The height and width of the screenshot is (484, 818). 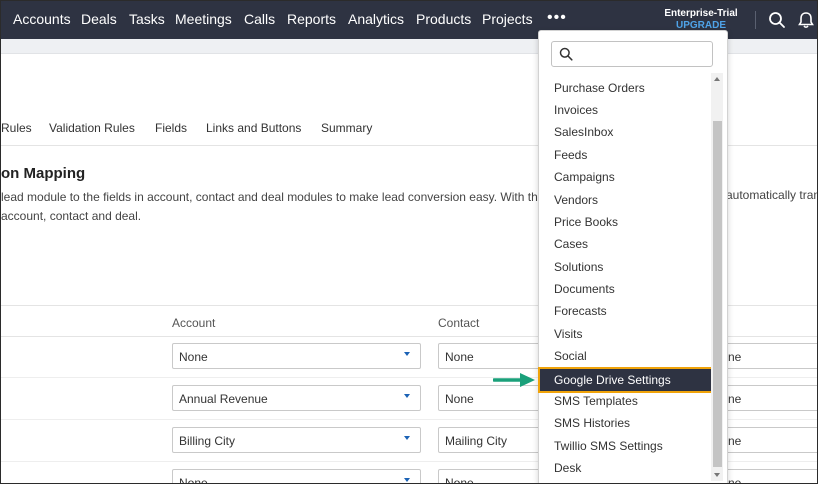 I want to click on module-item-purchase-orders: Purchase Orders, so click(x=625, y=88).